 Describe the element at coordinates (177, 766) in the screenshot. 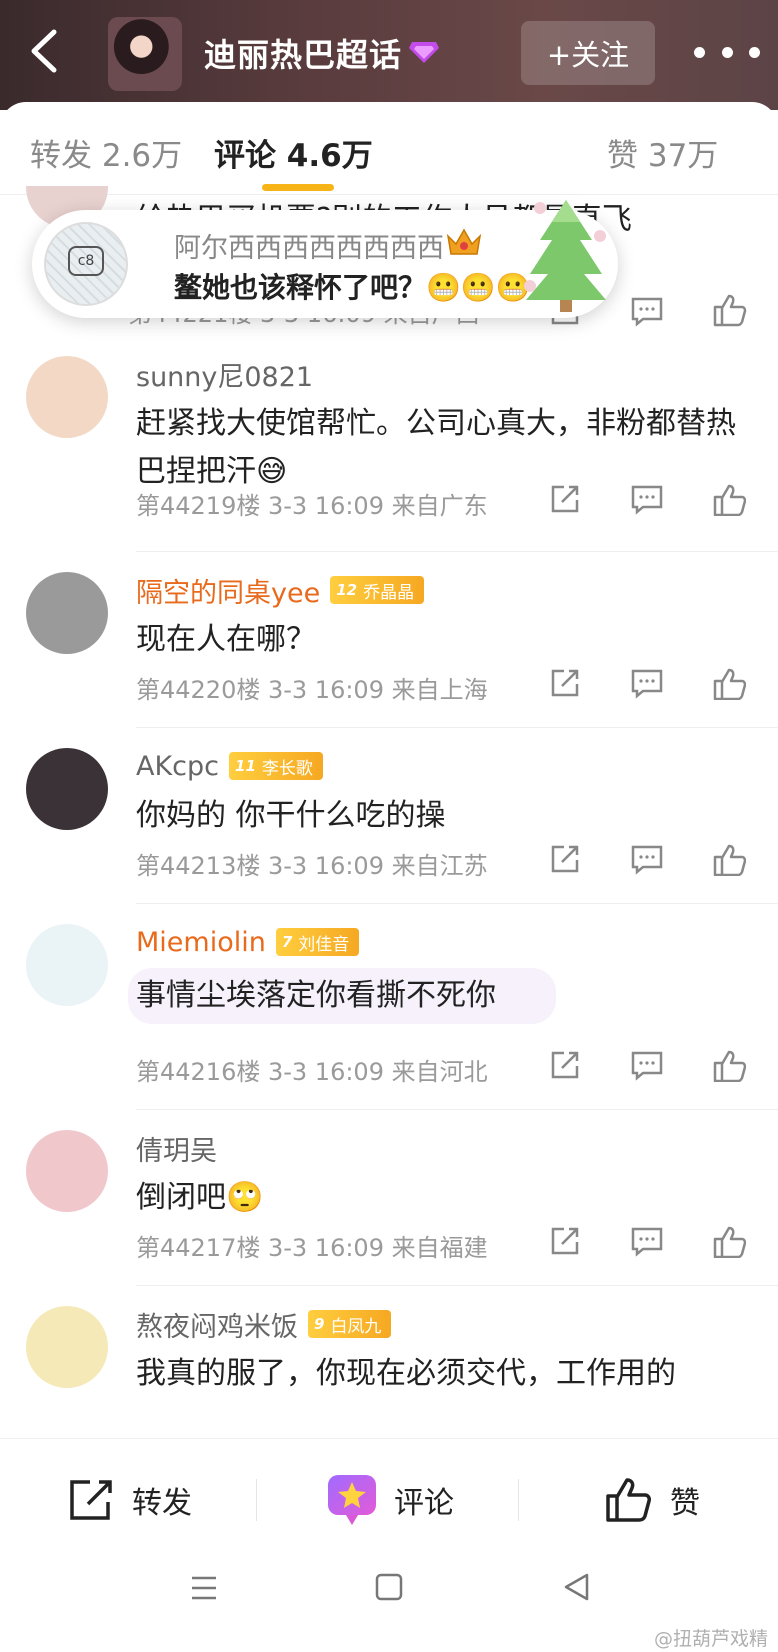

I see `username: AKcpc` at that location.